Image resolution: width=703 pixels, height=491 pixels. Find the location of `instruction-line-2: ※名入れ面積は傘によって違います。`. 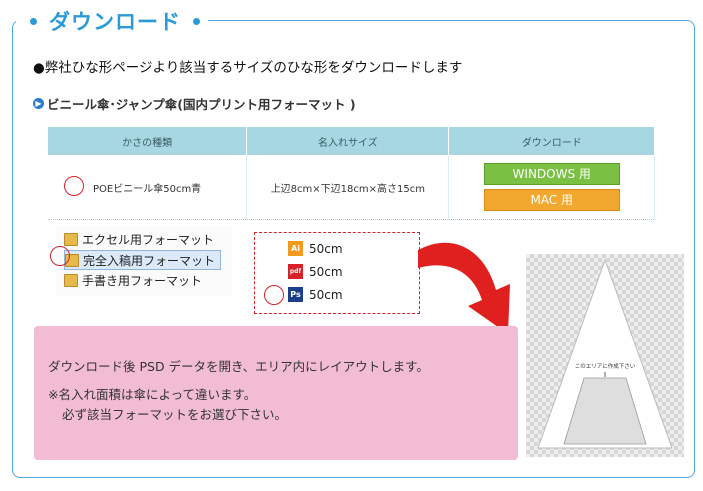

instruction-line-2: ※名入れ面積は傘によって違います。 is located at coordinates (152, 394).